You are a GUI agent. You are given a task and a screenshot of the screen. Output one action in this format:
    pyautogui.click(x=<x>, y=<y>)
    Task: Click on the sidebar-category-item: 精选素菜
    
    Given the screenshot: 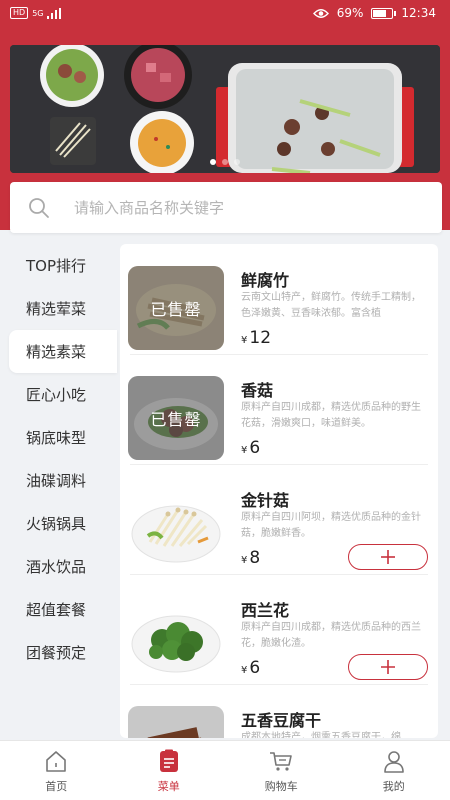 What is the action you would take?
    pyautogui.click(x=63, y=351)
    